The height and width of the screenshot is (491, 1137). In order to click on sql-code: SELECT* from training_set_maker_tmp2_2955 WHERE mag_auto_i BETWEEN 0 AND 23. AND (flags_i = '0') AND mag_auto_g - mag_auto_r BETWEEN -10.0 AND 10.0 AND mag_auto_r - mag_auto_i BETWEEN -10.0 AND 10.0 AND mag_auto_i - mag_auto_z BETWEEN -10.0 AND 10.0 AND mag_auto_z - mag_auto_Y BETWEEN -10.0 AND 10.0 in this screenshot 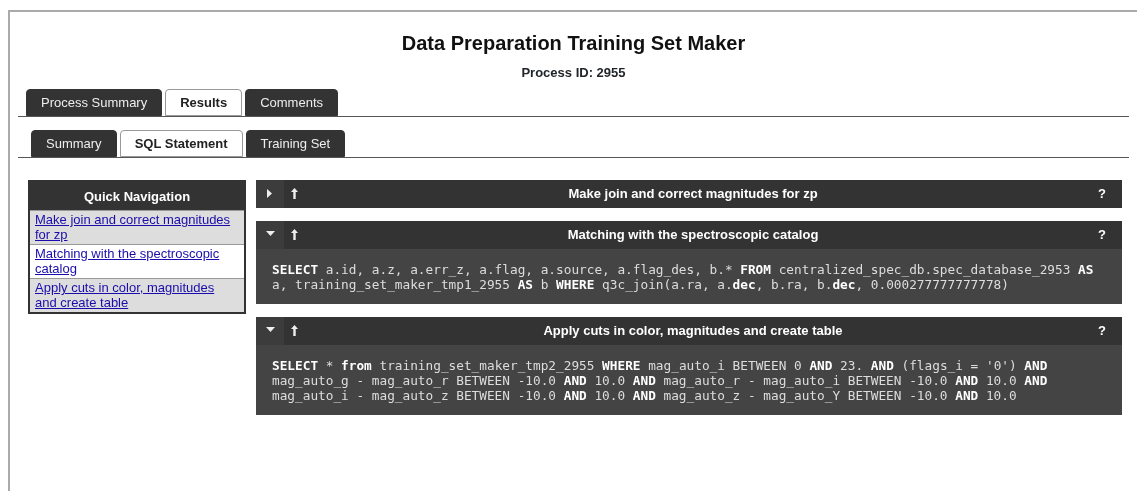, I will do `click(660, 380)`.